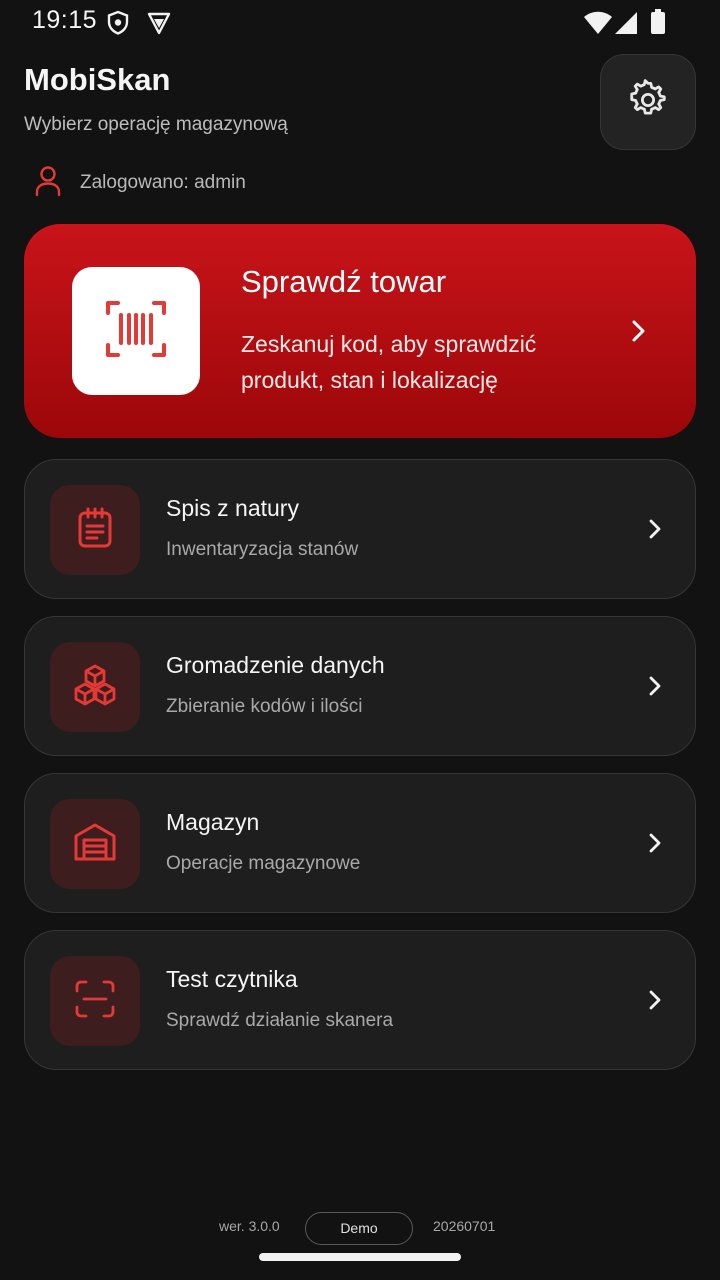  Describe the element at coordinates (213, 822) in the screenshot. I see `menu-item-title: Magazyn` at that location.